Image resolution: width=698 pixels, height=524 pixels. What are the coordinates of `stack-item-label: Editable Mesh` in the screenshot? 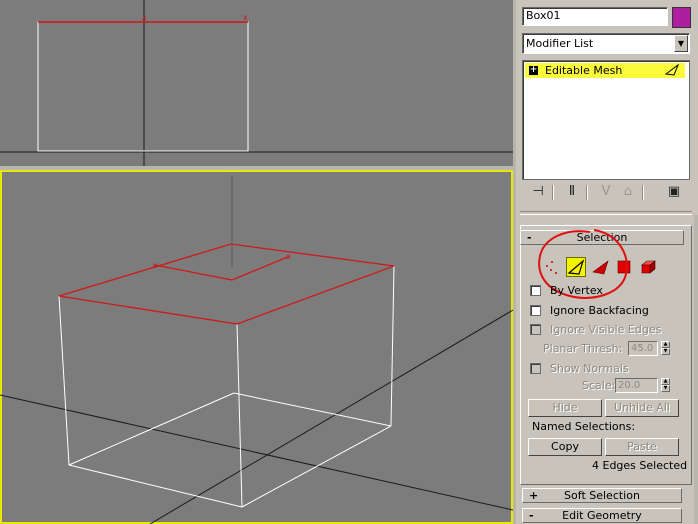 It's located at (584, 70).